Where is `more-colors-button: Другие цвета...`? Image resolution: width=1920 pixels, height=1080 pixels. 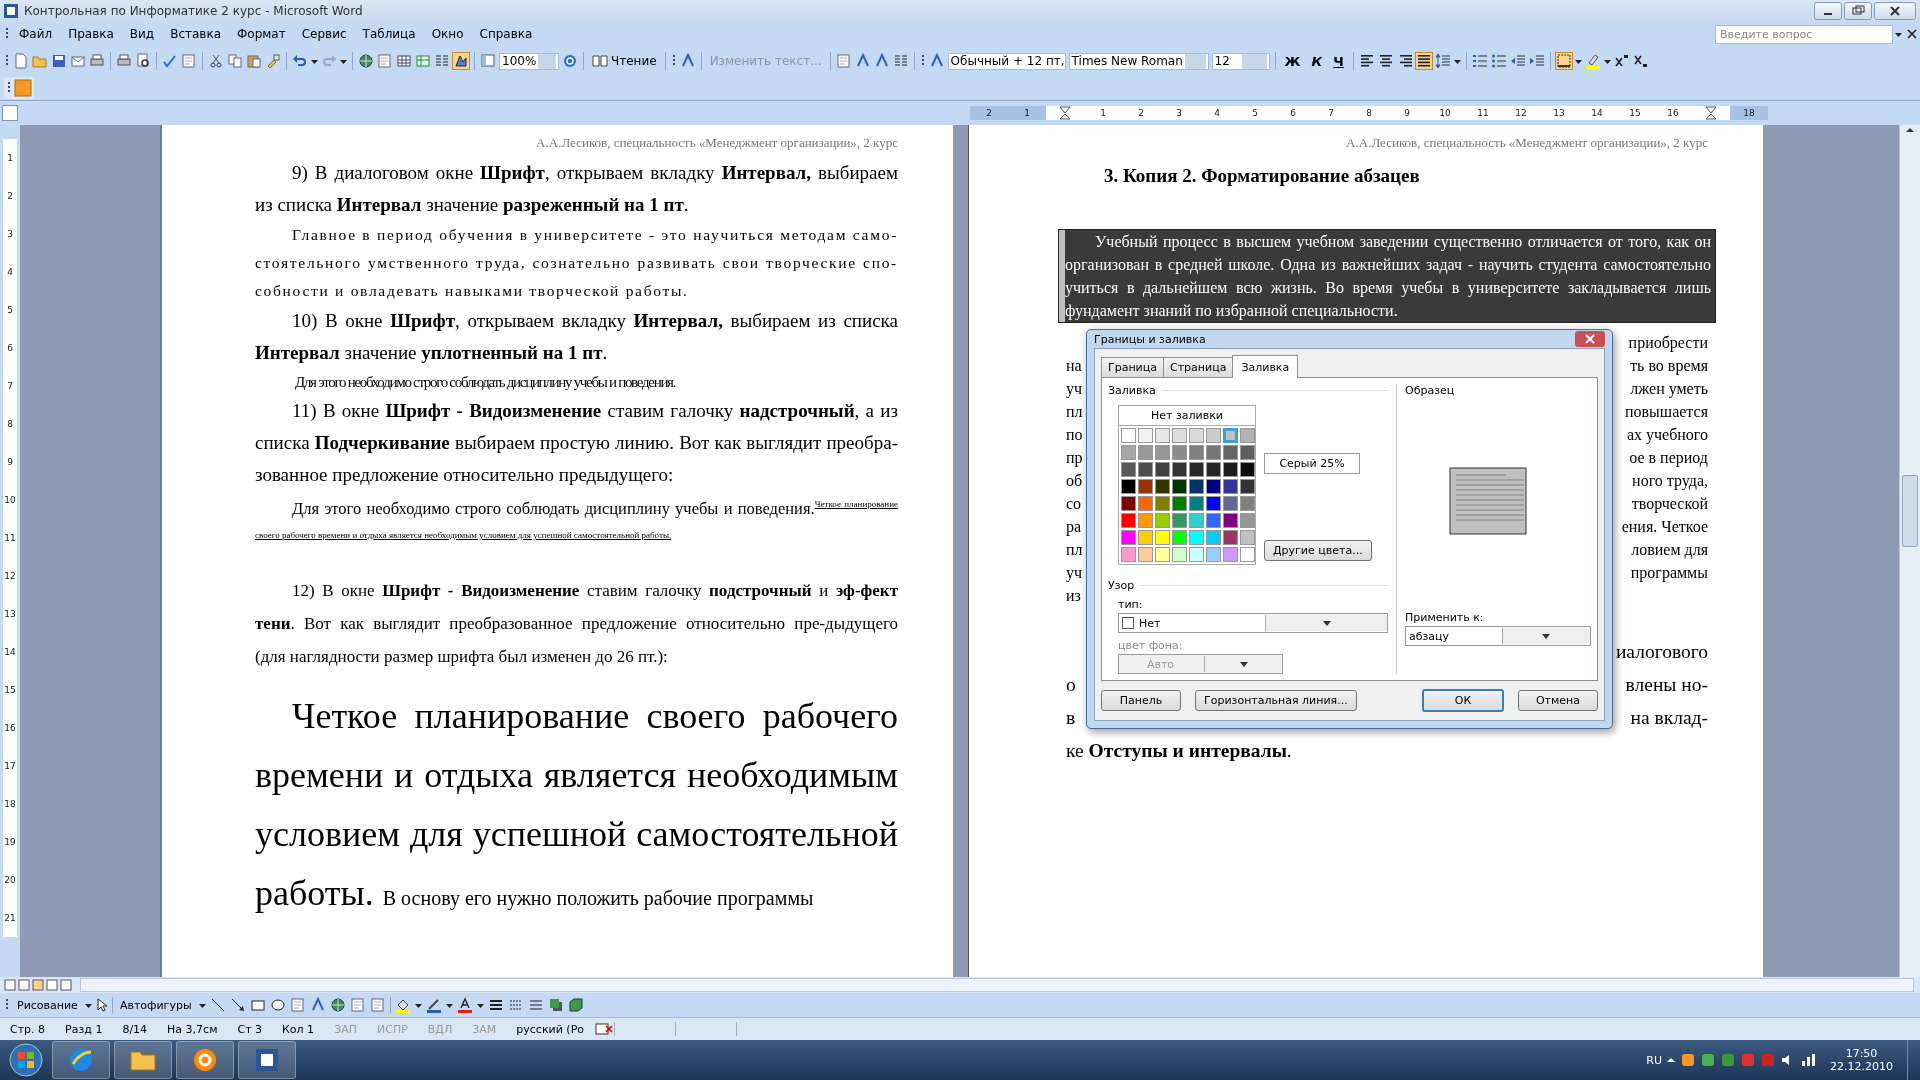 more-colors-button: Другие цвета... is located at coordinates (1318, 550).